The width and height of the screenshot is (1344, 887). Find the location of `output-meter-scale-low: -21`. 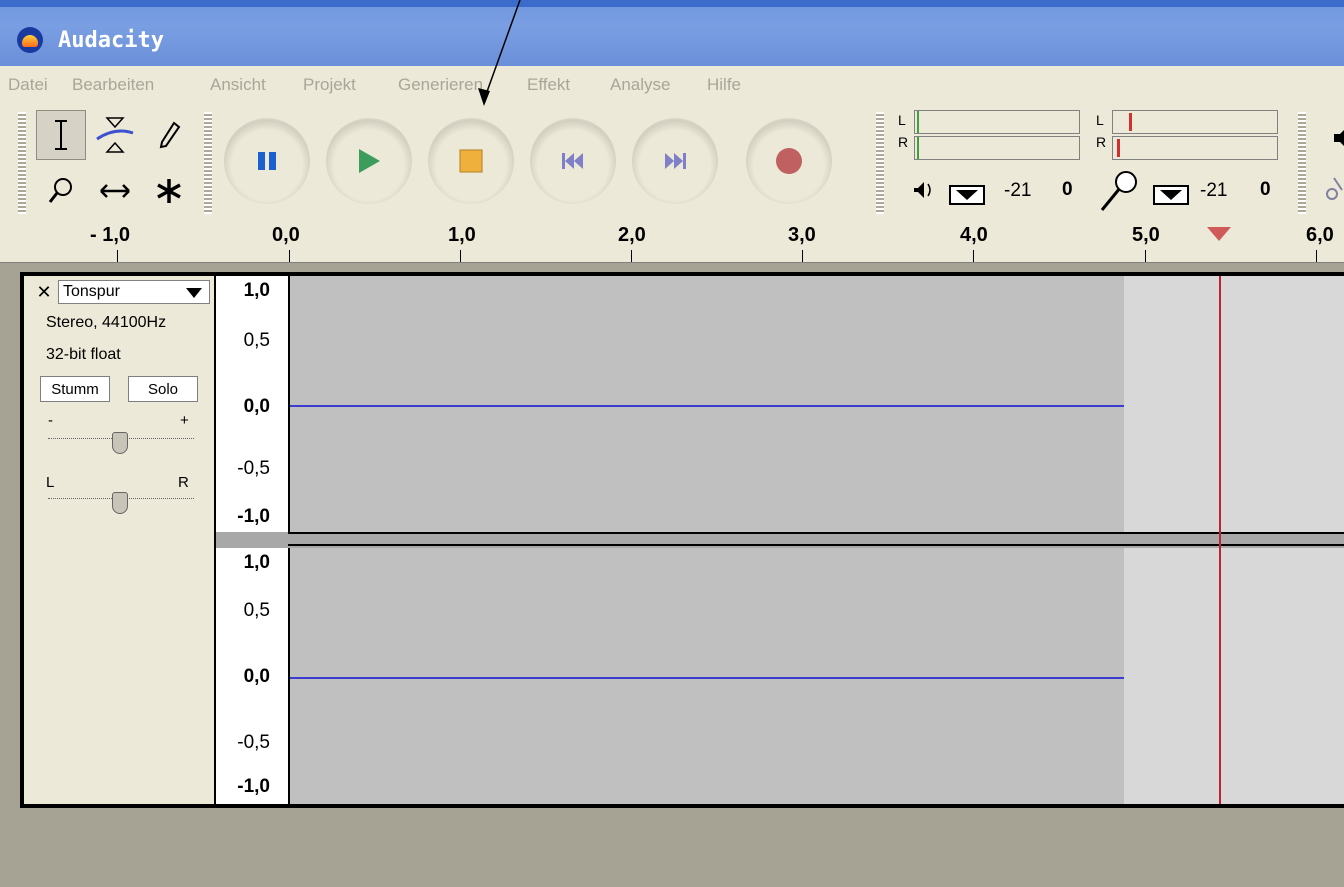

output-meter-scale-low: -21 is located at coordinates (1018, 190).